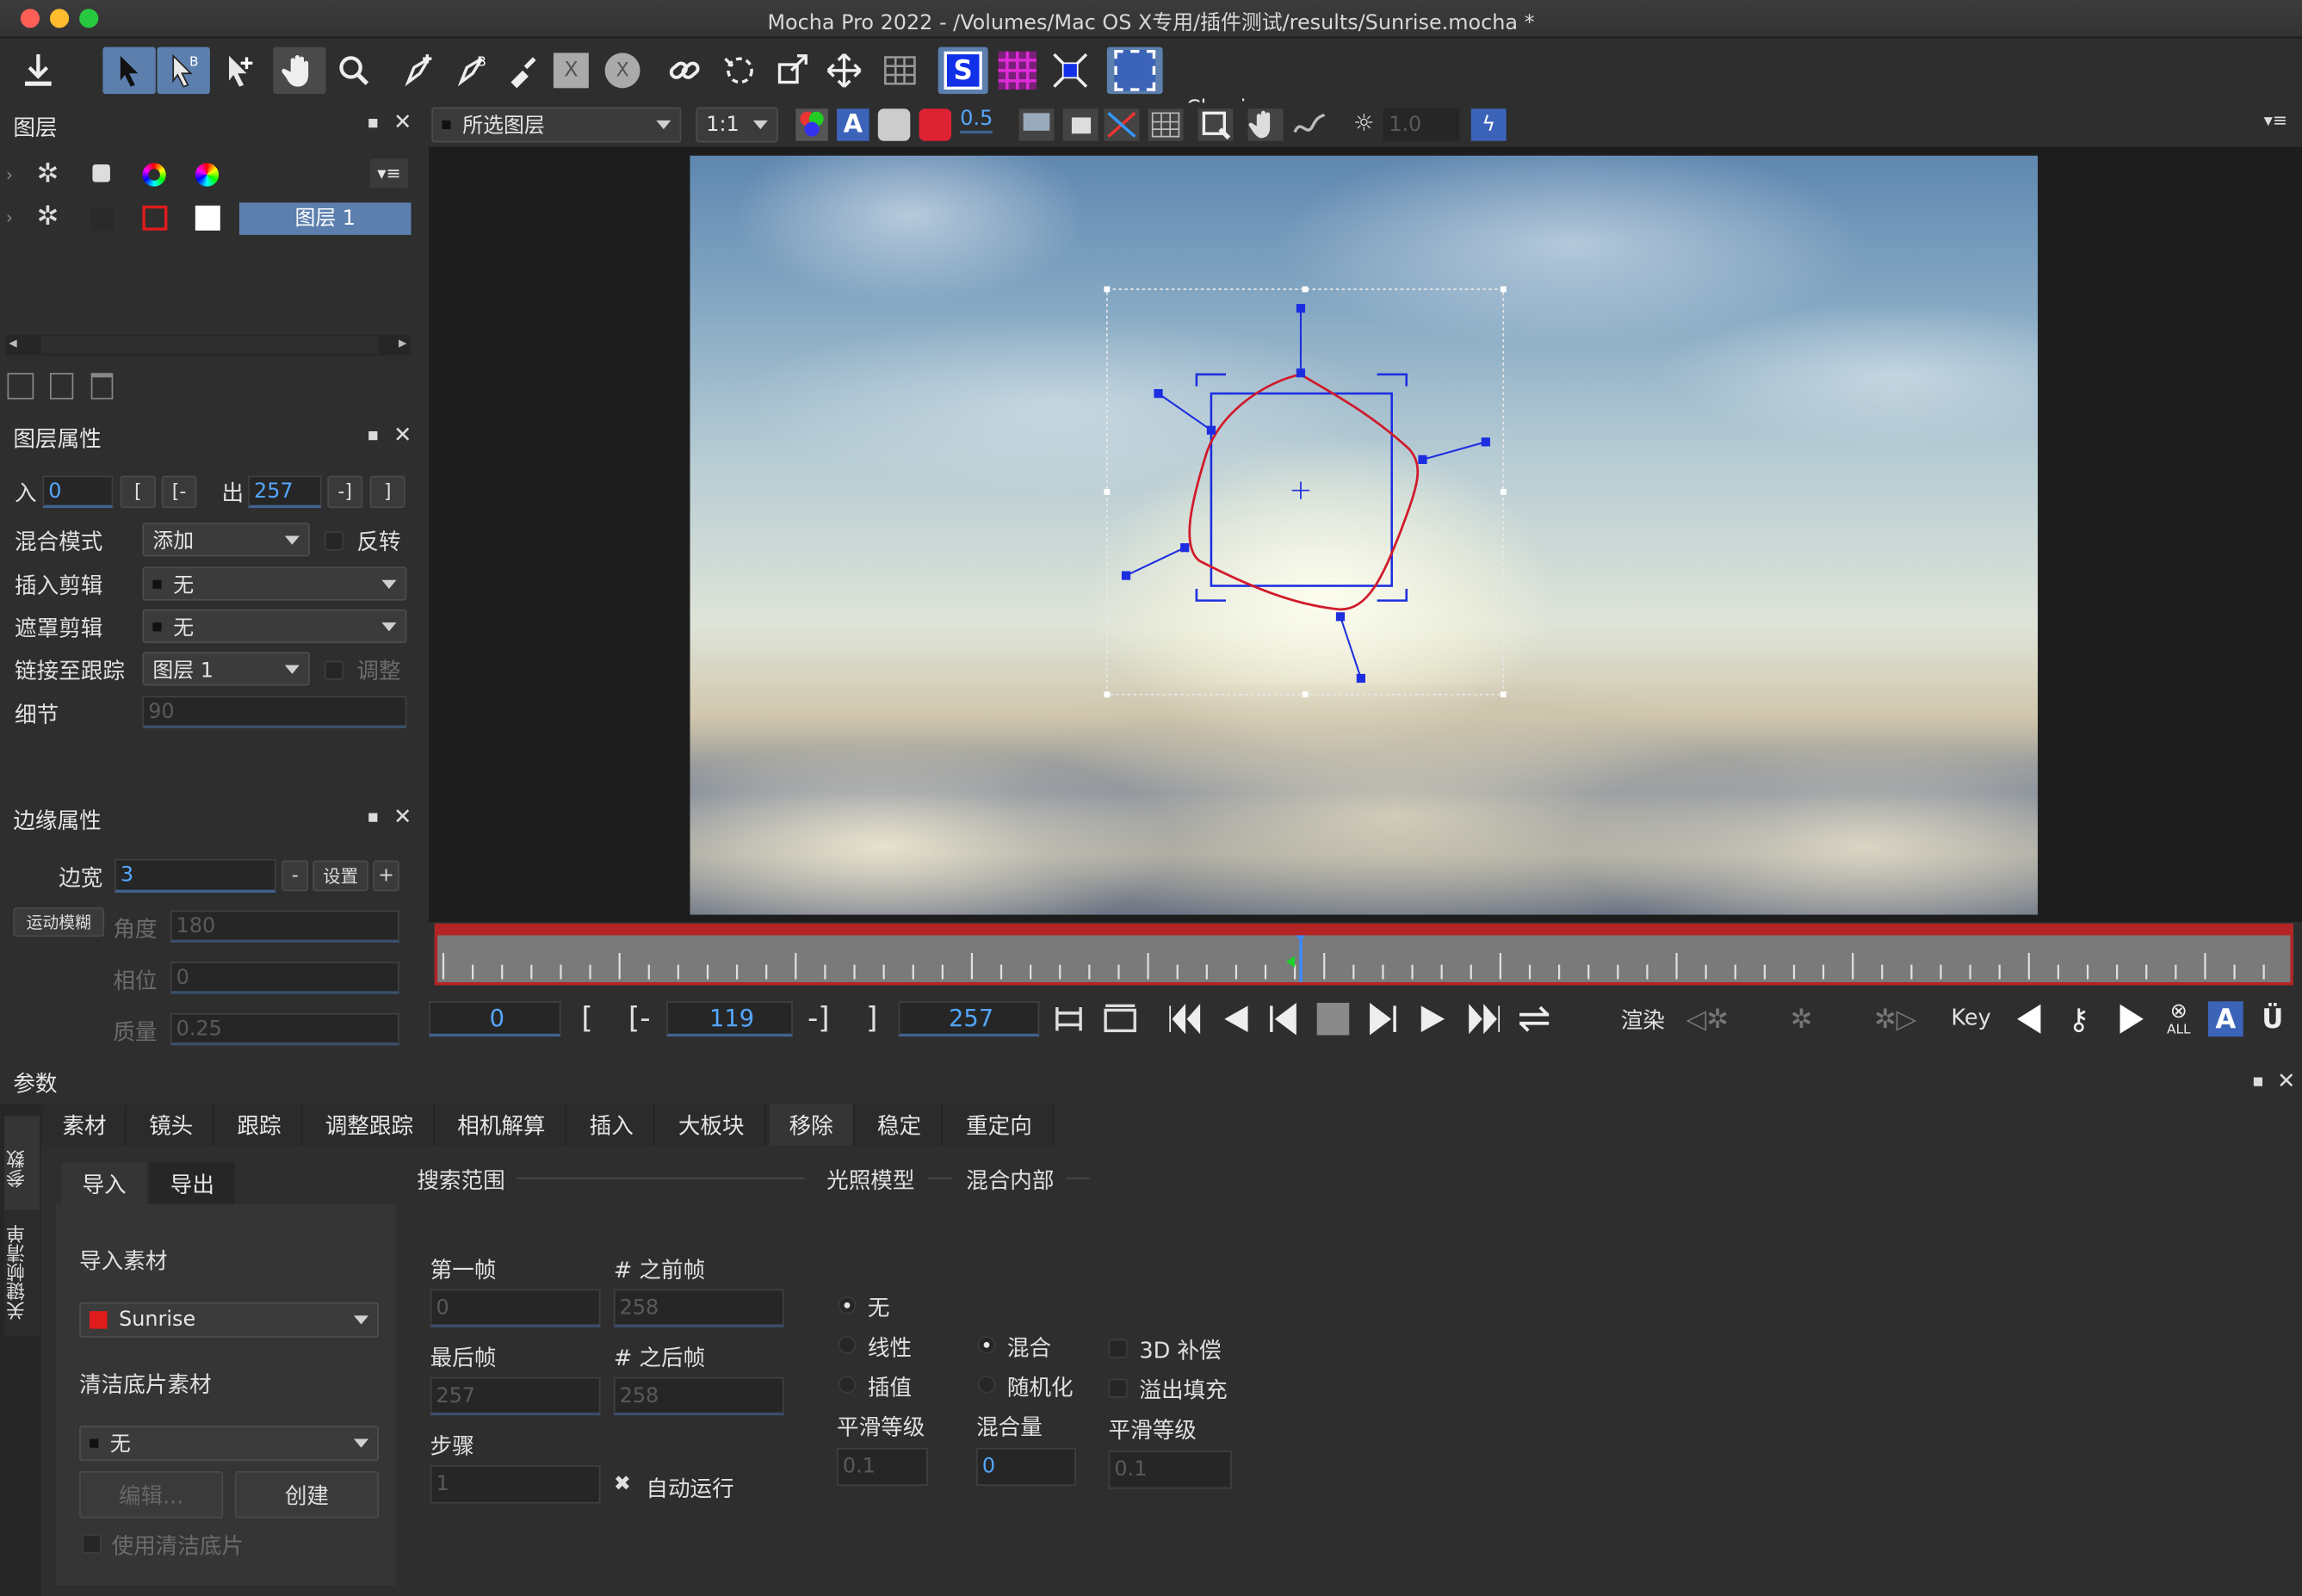 The width and height of the screenshot is (2302, 1596). I want to click on create-button: 创建, so click(306, 1495).